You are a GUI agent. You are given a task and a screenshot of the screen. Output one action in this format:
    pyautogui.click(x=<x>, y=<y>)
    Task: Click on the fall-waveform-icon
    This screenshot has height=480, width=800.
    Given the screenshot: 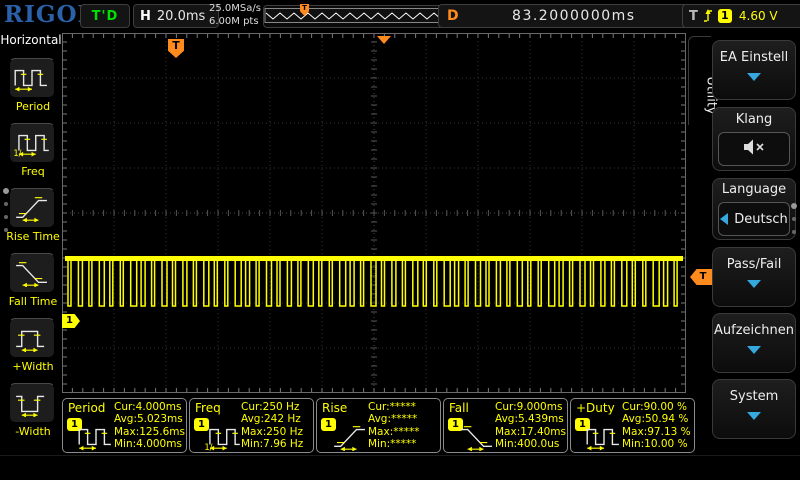 What is the action you would take?
    pyautogui.click(x=477, y=439)
    